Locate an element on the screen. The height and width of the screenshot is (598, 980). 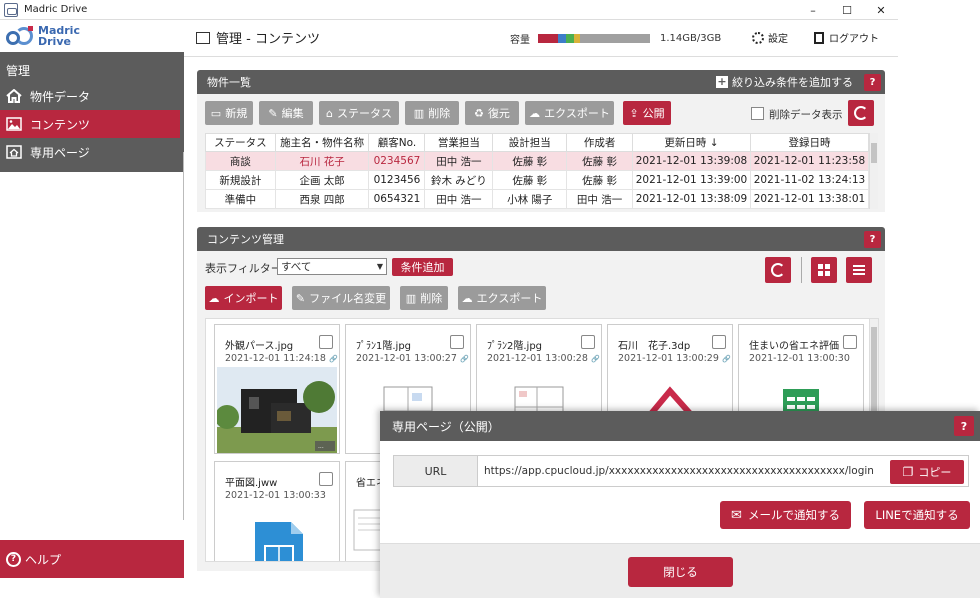
add-filter-label: 絞り込み条件を追加する is located at coordinates (792, 82).